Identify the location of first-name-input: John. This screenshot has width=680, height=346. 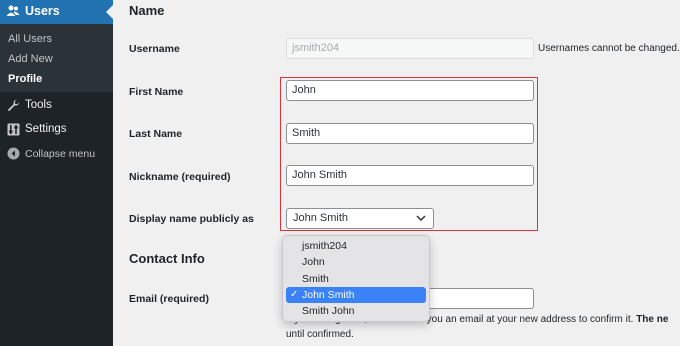
(410, 90).